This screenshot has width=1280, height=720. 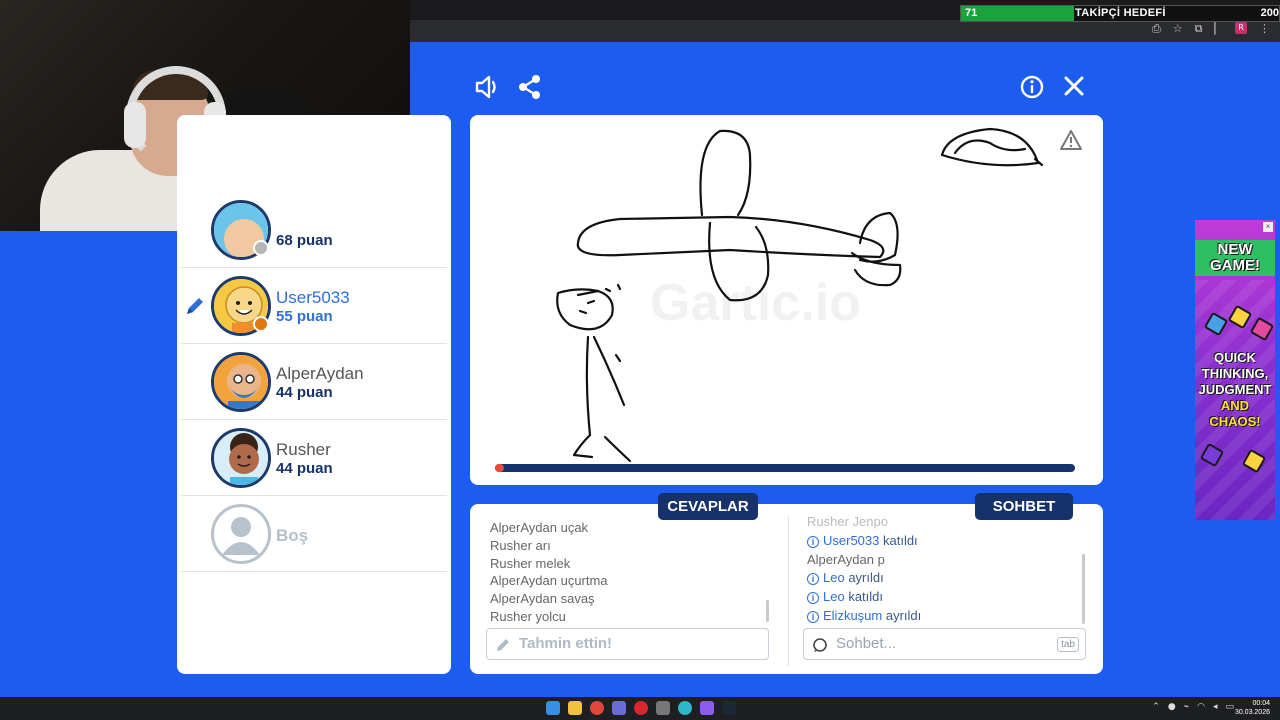 I want to click on chat-bubble-icon, so click(x=820, y=645).